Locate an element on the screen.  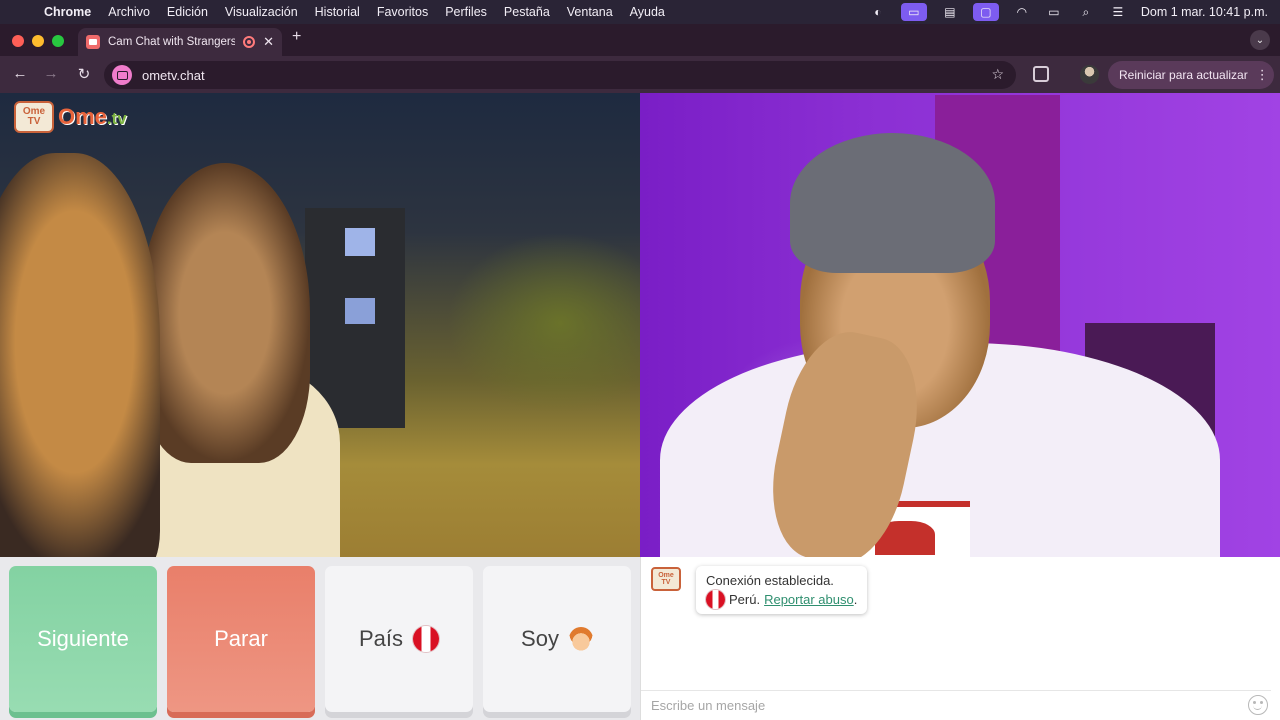
profile-avatar is located at coordinates (1089, 74).